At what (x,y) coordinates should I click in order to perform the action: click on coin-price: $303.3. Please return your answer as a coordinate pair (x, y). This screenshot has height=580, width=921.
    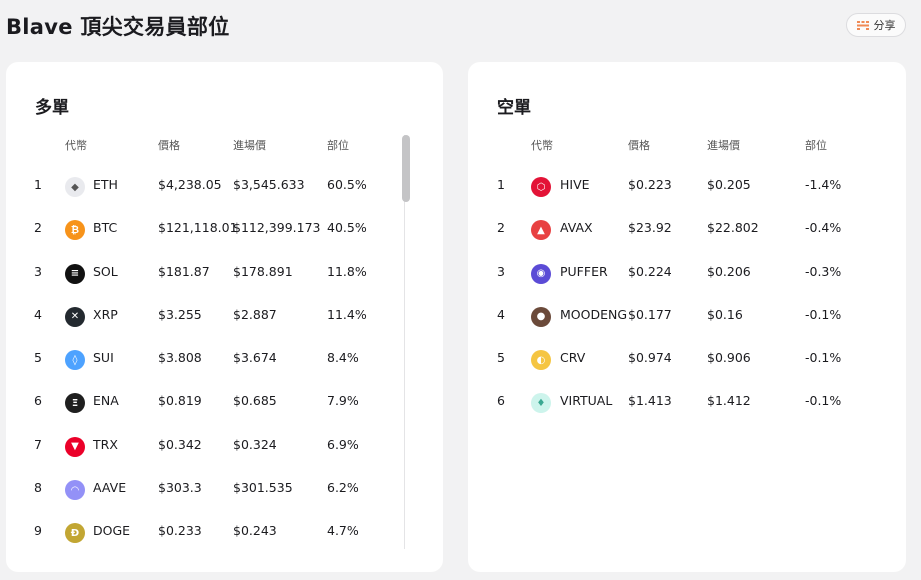
    Looking at the image, I should click on (180, 488).